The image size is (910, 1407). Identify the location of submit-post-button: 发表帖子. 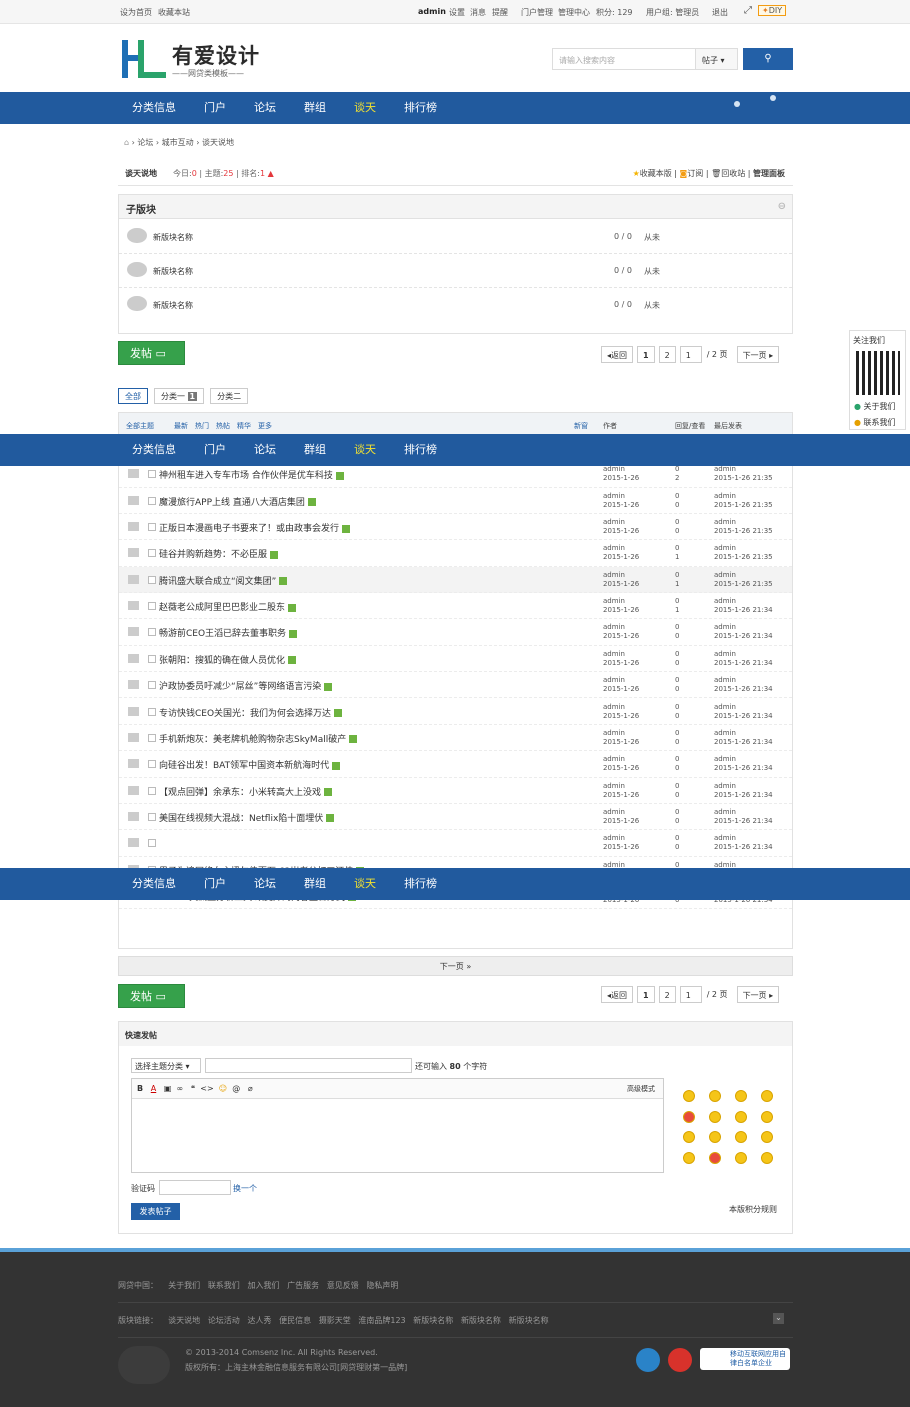
(155, 1211).